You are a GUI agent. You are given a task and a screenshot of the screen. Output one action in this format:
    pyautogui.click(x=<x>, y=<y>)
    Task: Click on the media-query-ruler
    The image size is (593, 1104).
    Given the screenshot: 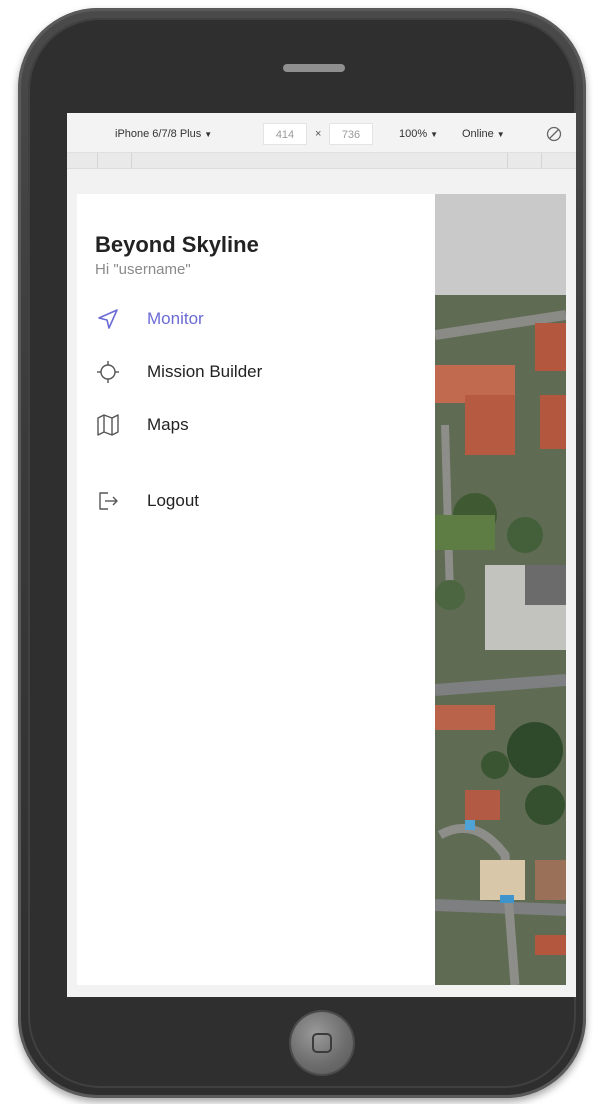 What is the action you would take?
    pyautogui.click(x=321, y=161)
    